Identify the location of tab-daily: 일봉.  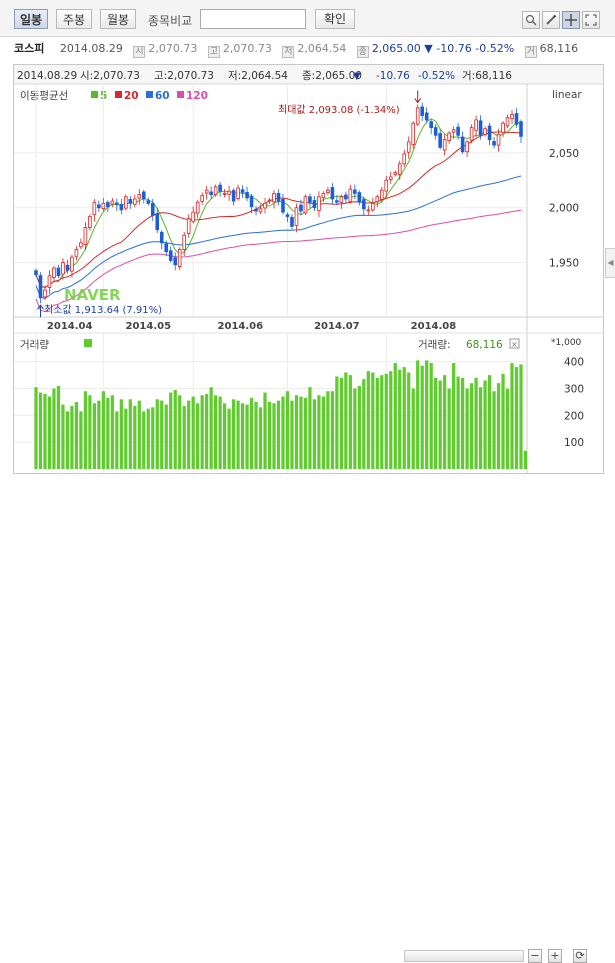
(31, 19).